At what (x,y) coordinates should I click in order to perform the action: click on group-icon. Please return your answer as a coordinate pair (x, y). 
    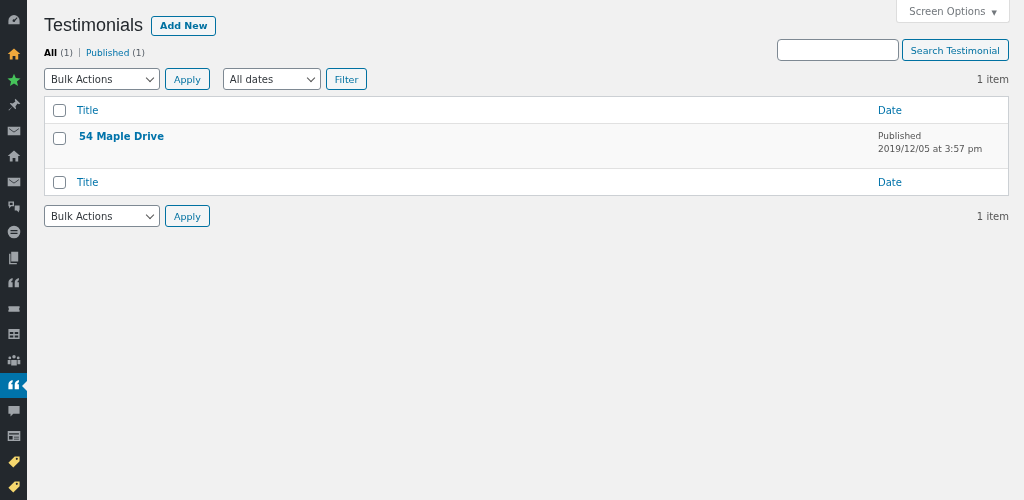
    Looking at the image, I should click on (13, 359).